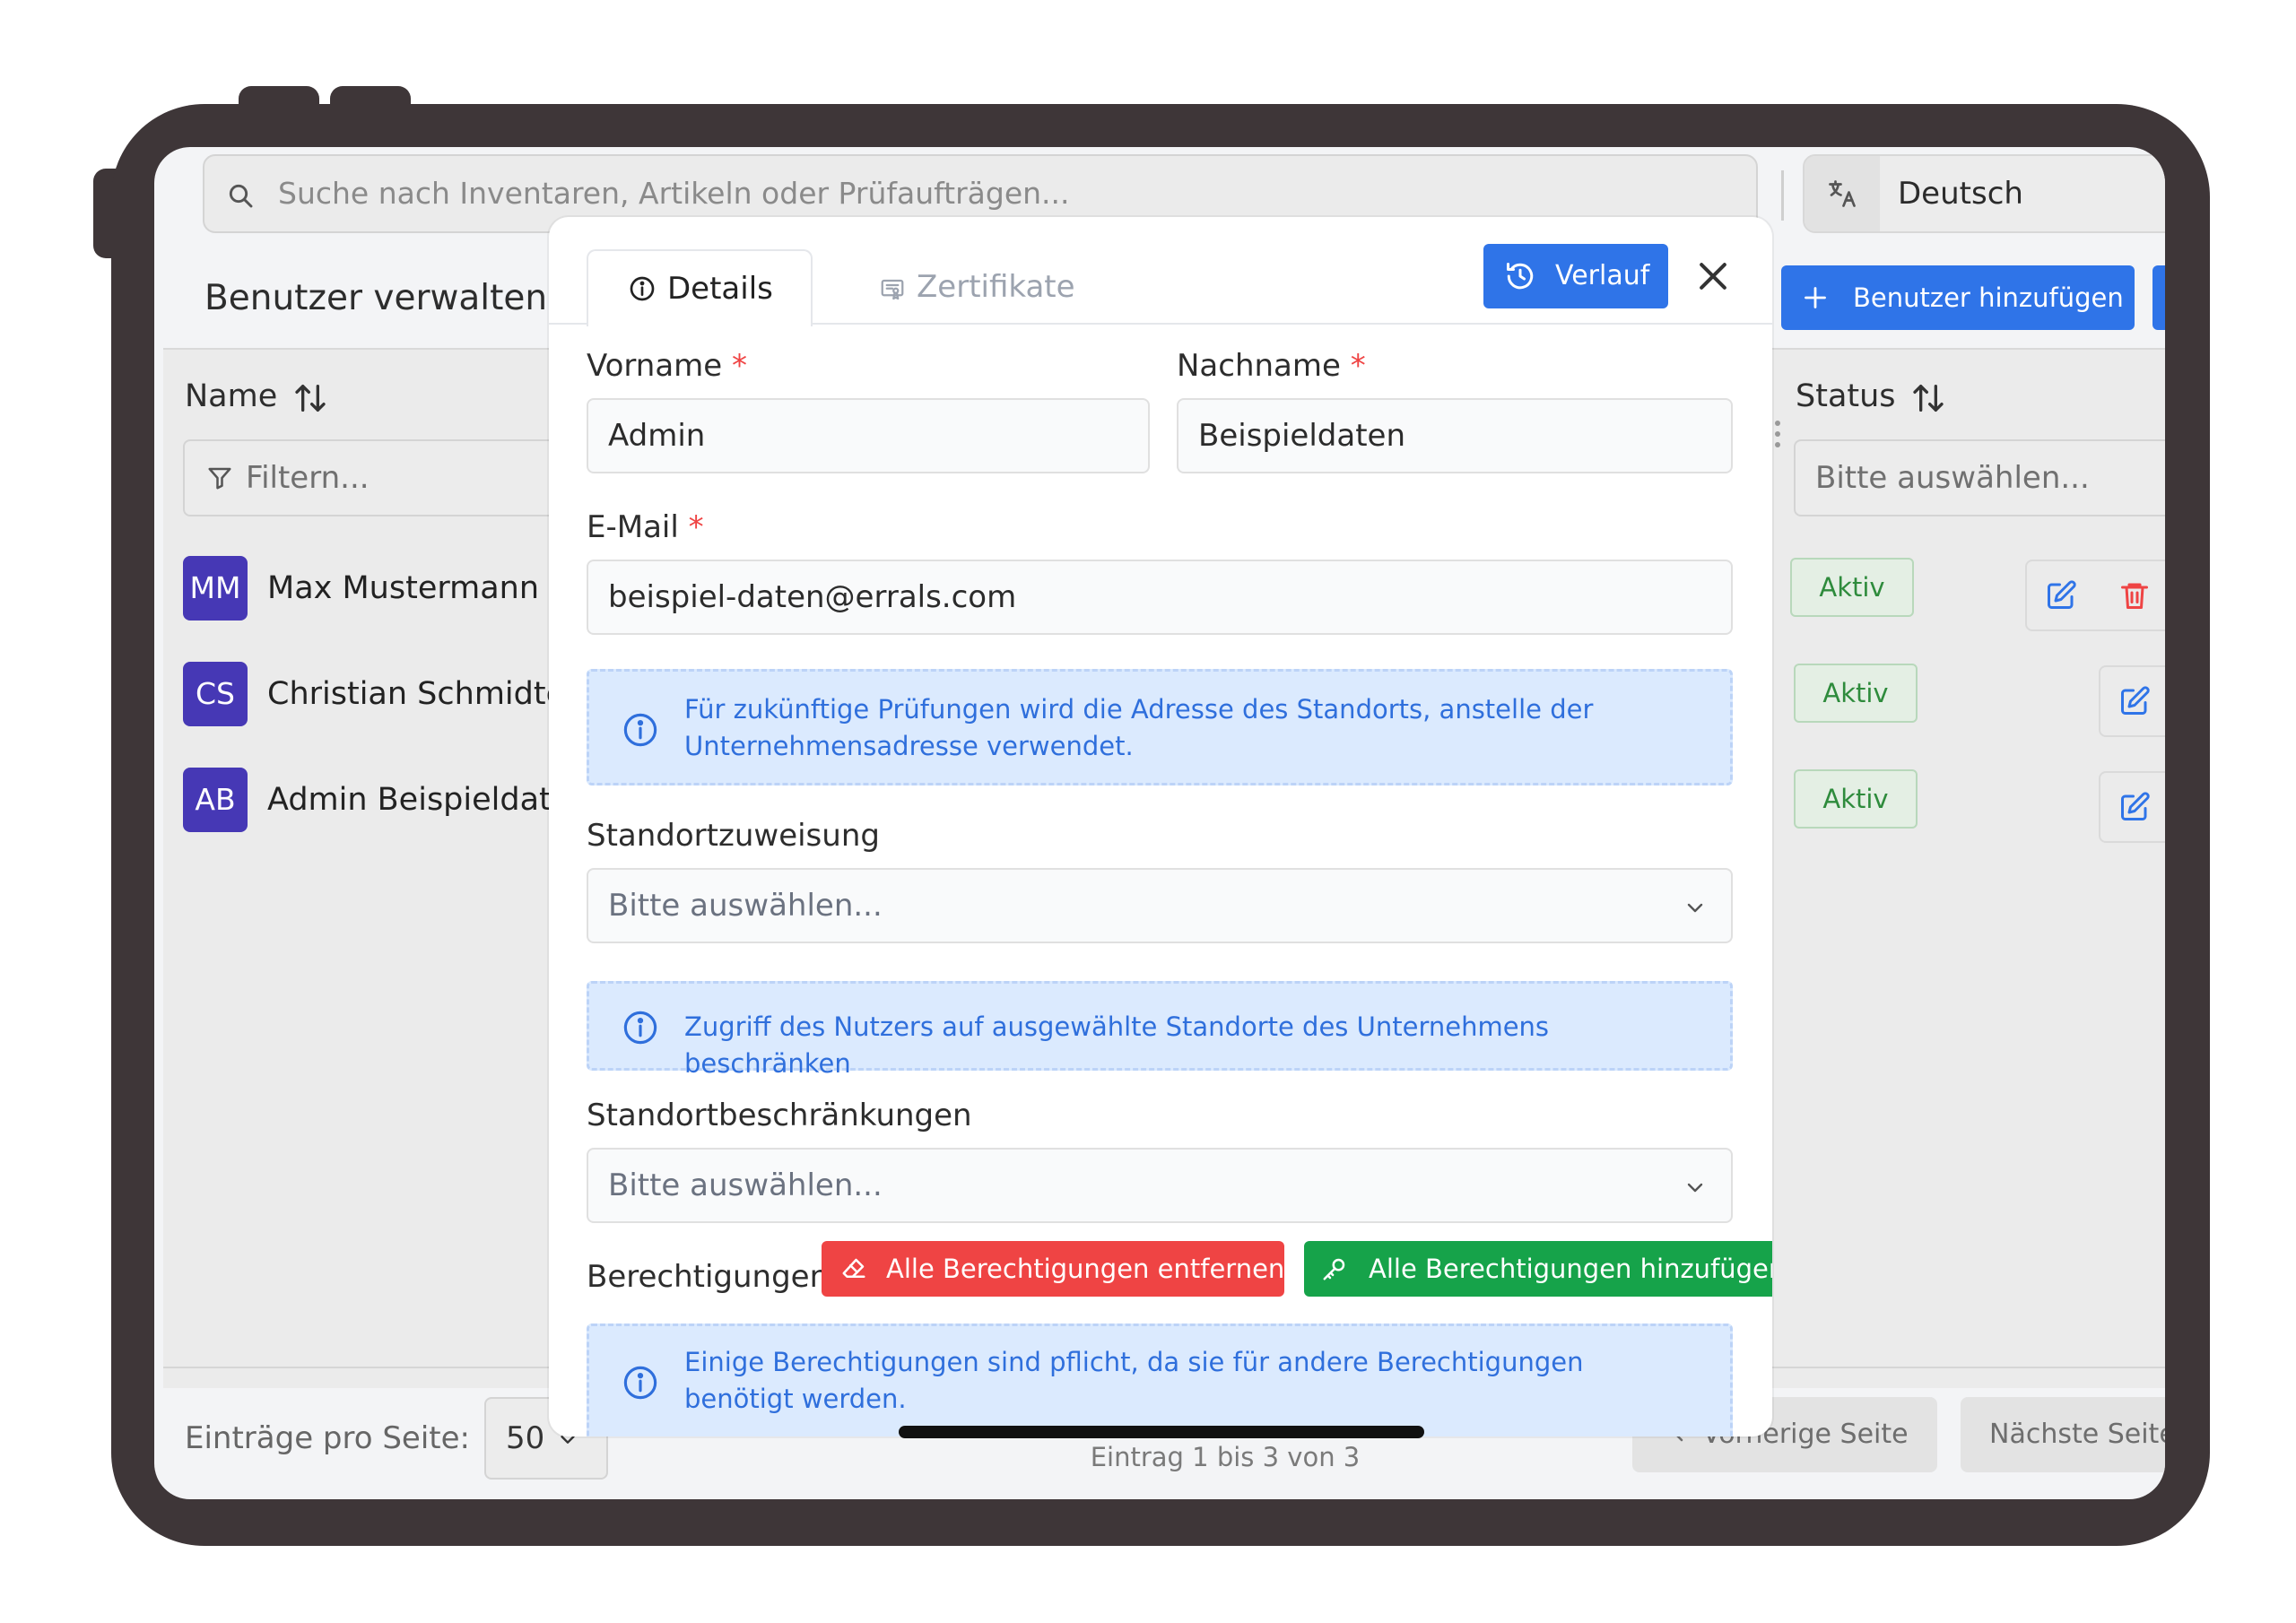 Image resolution: width=2296 pixels, height=1623 pixels. Describe the element at coordinates (1842, 193) in the screenshot. I see `translate-icon` at that location.